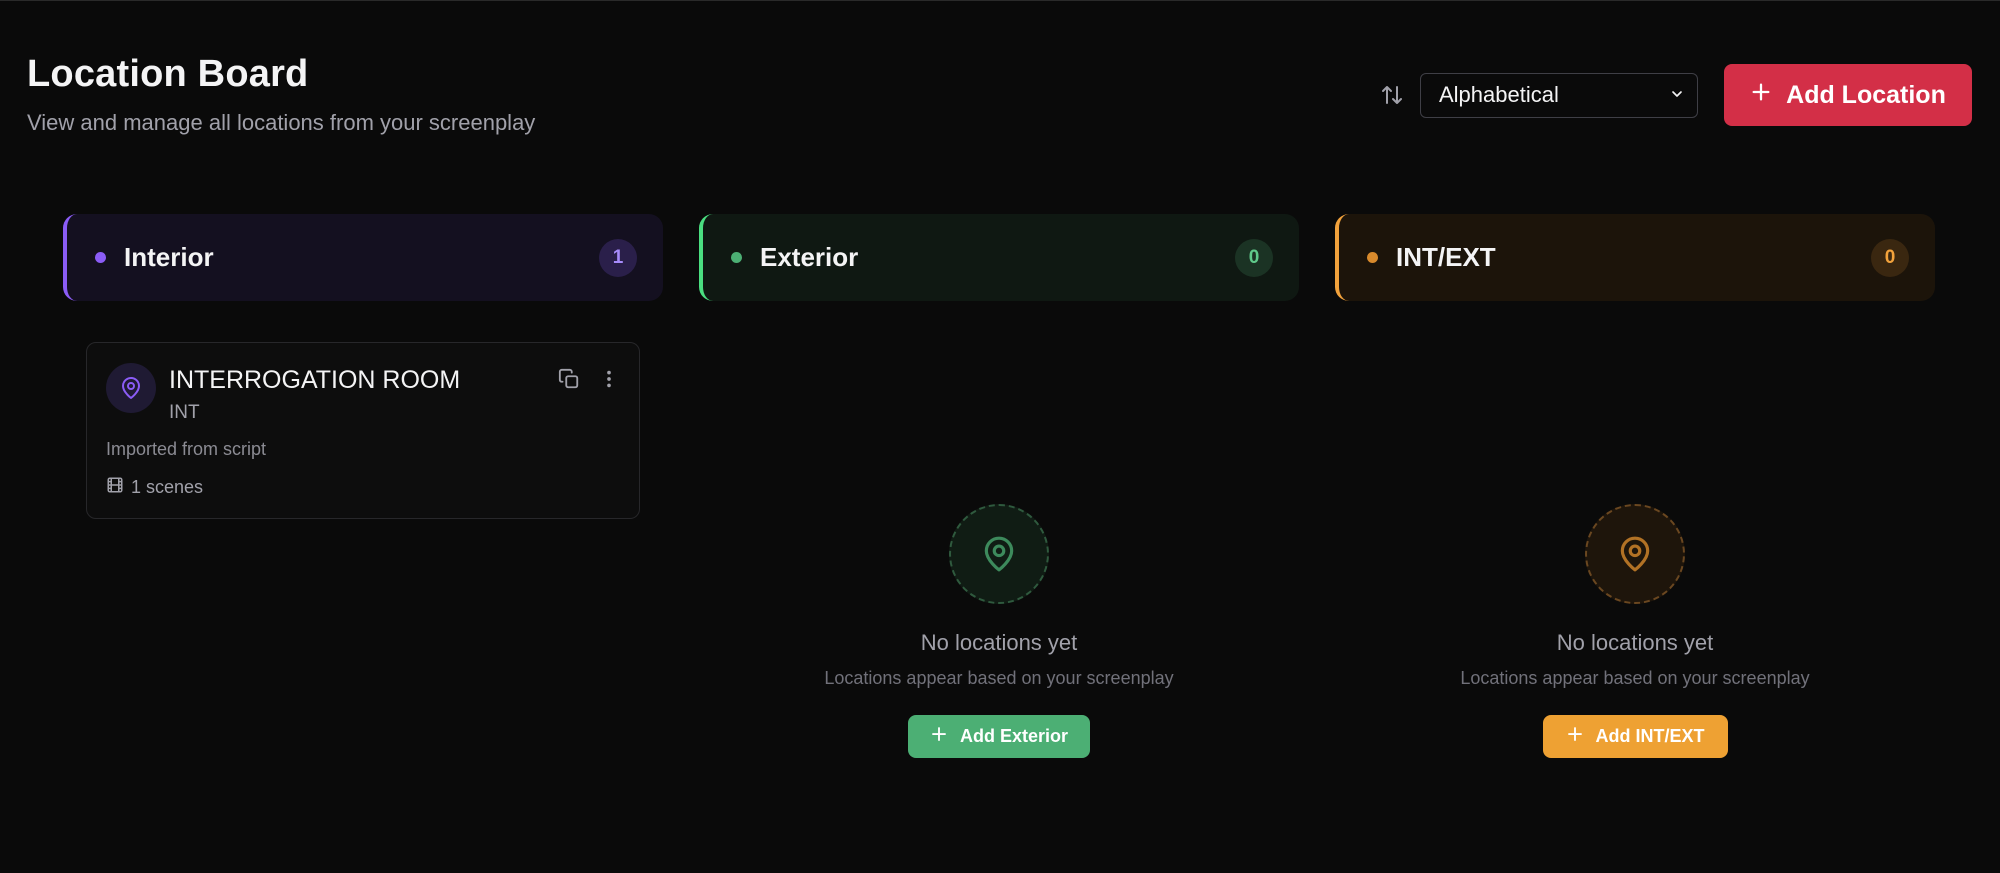  I want to click on column-header-exterior: Exterior 0, so click(999, 257).